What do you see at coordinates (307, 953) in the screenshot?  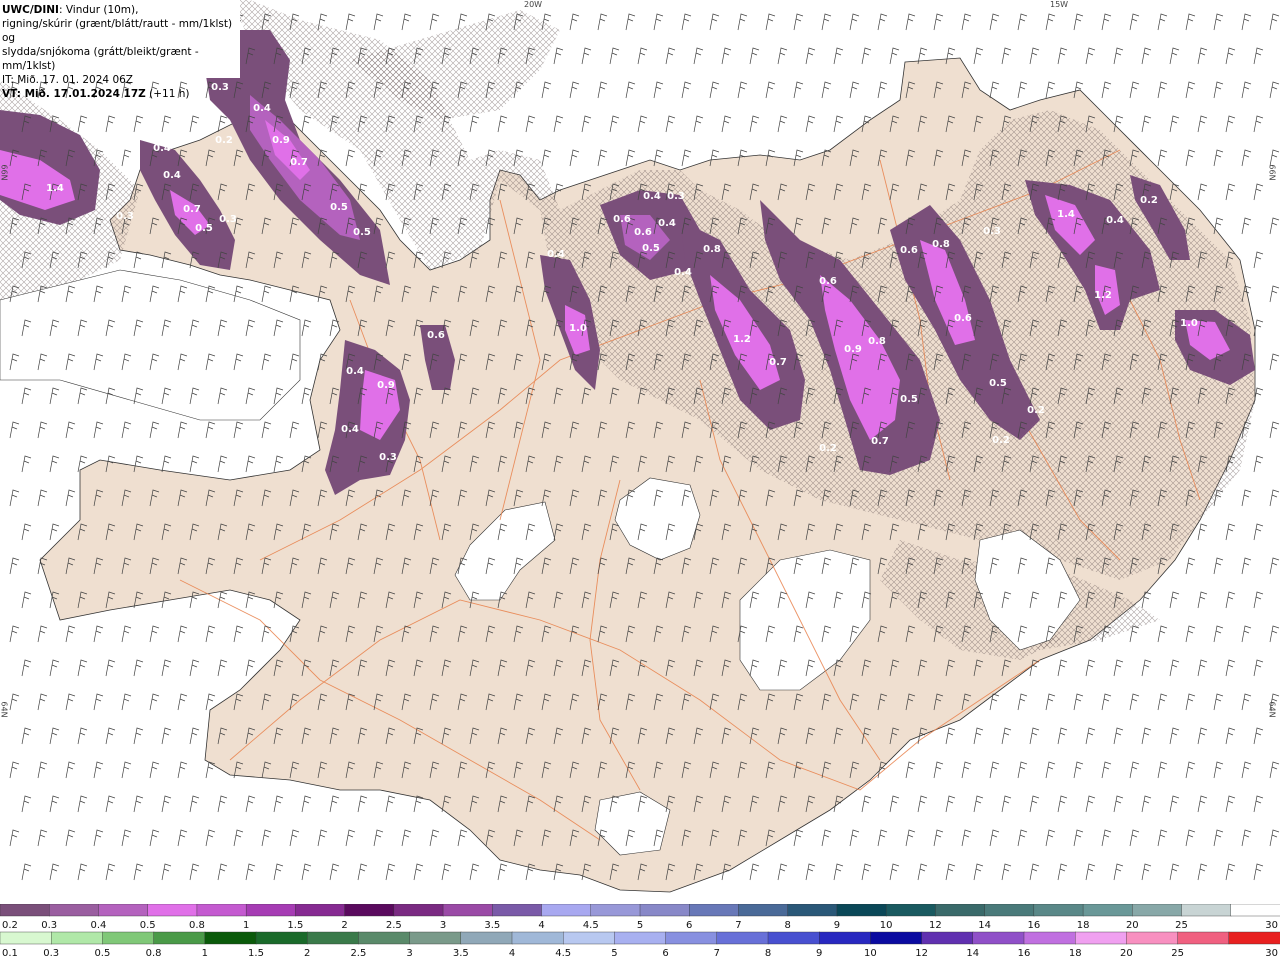 I see `legend-label: 2` at bounding box center [307, 953].